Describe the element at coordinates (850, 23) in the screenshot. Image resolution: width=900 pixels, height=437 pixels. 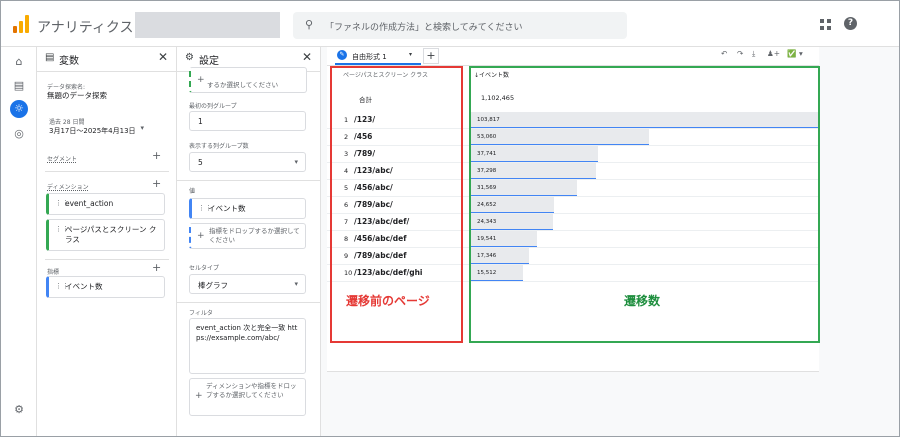
I see `help-icon: ?` at that location.